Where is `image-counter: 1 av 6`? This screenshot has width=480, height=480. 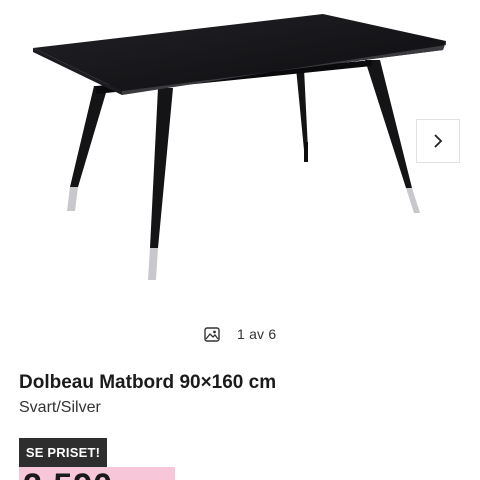 image-counter: 1 av 6 is located at coordinates (240, 334).